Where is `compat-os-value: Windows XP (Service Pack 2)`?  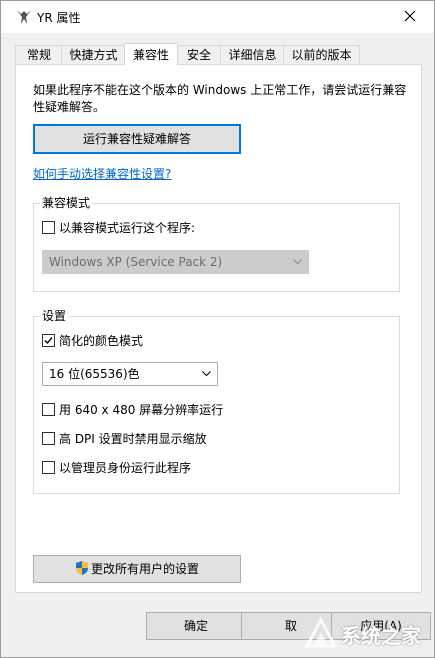
compat-os-value: Windows XP (Service Pack 2) is located at coordinates (136, 262).